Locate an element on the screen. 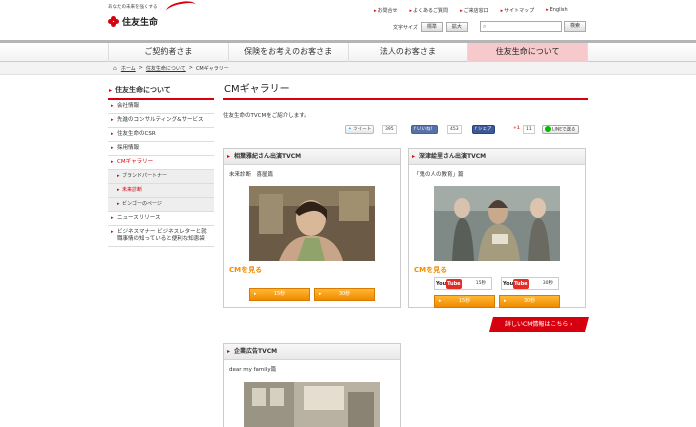 This screenshot has height=427, width=696. sidebar-subitem-bingo: ビンゴーのページ is located at coordinates (161, 205).